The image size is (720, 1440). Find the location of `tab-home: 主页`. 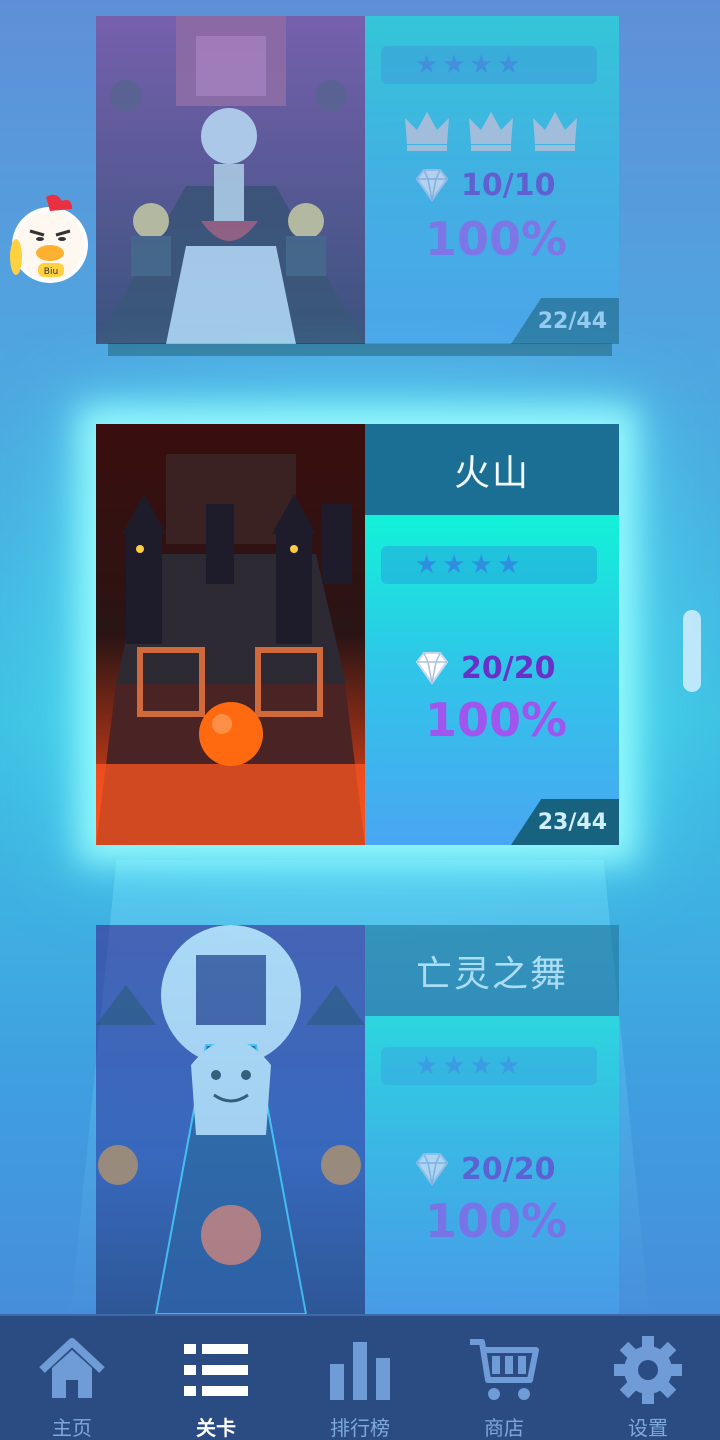

tab-home: 主页 is located at coordinates (72, 1378).